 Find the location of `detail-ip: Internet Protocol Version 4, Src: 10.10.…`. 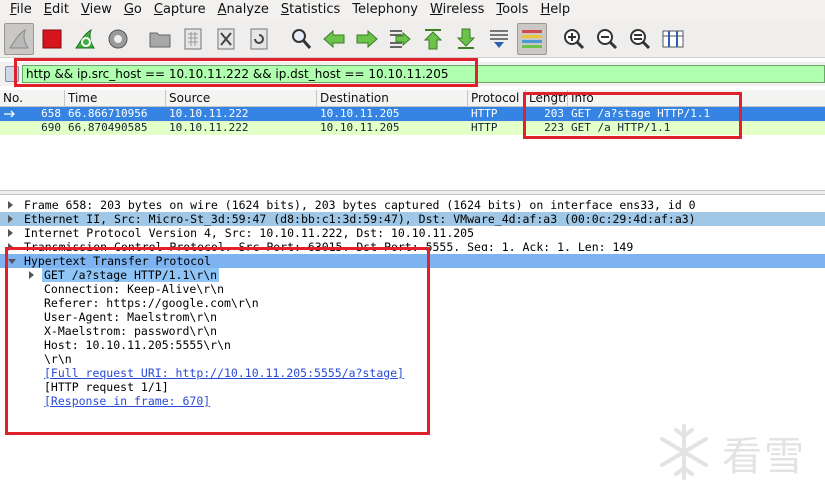

detail-ip: Internet Protocol Version 4, Src: 10.10.… is located at coordinates (412, 233).